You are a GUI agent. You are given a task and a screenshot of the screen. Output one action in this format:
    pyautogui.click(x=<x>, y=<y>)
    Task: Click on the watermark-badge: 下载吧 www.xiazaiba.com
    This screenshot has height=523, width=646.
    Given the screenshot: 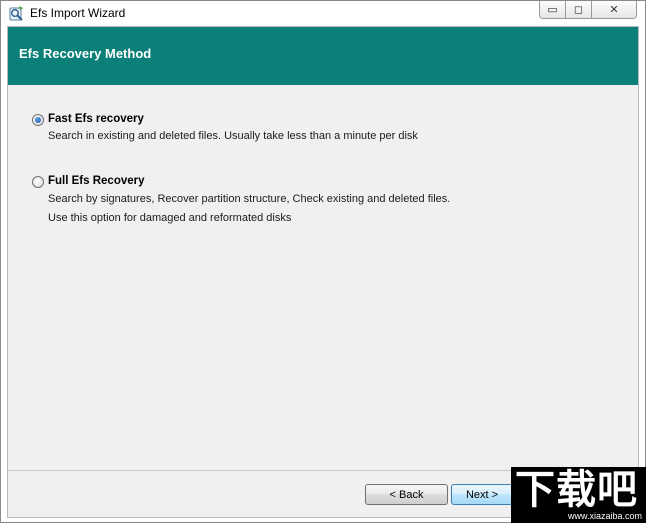 What is the action you would take?
    pyautogui.click(x=578, y=495)
    